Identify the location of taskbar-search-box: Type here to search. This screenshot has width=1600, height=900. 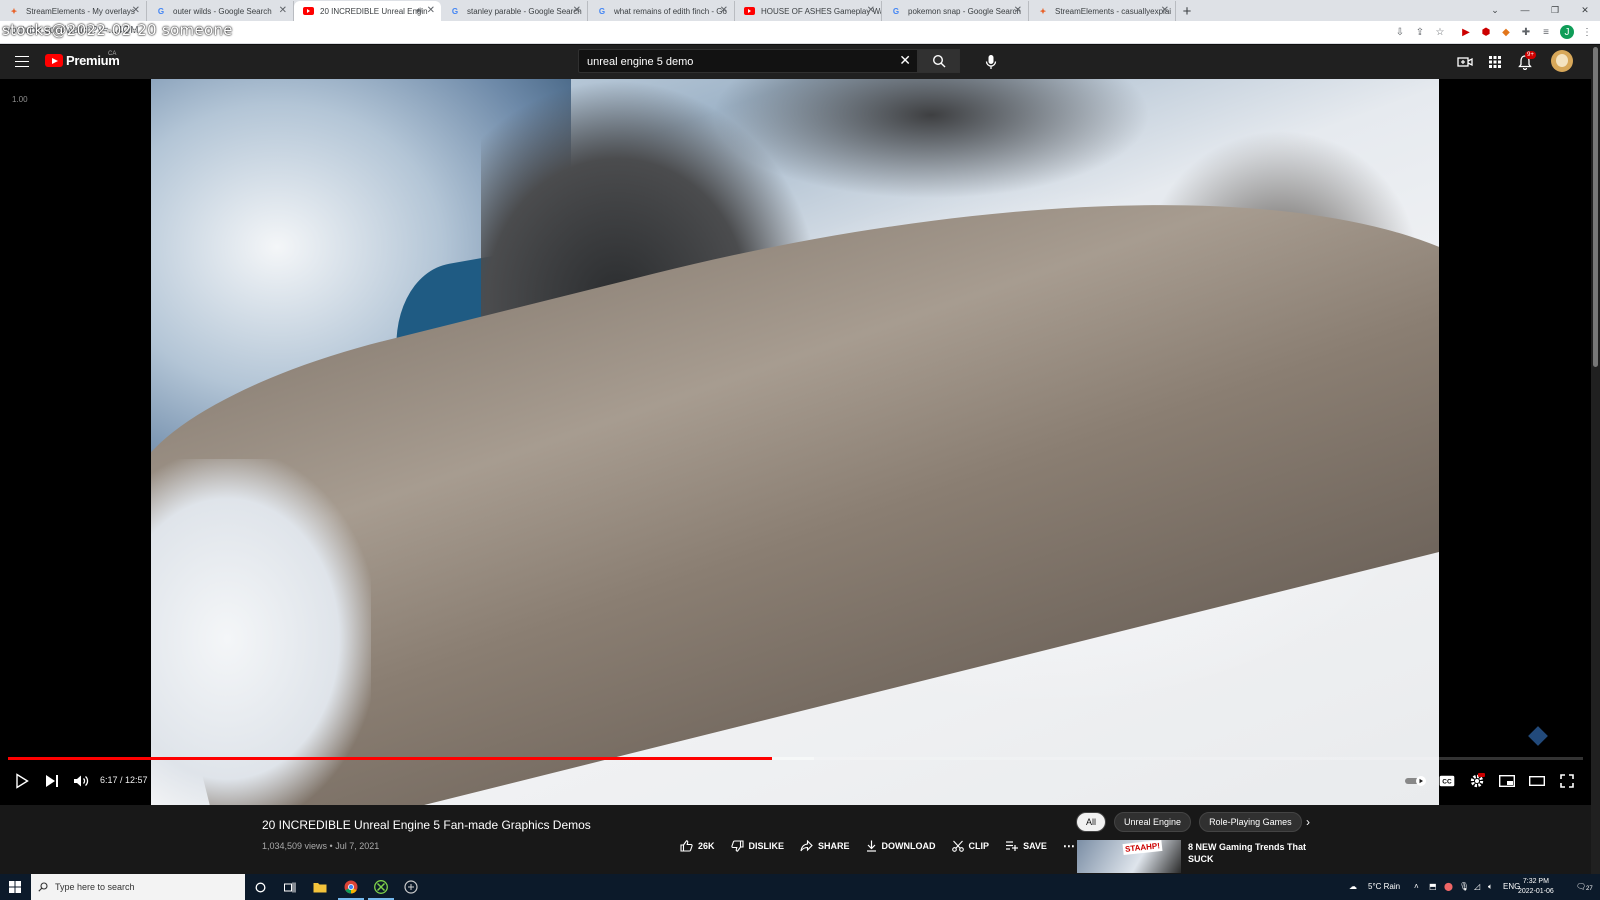
(138, 887).